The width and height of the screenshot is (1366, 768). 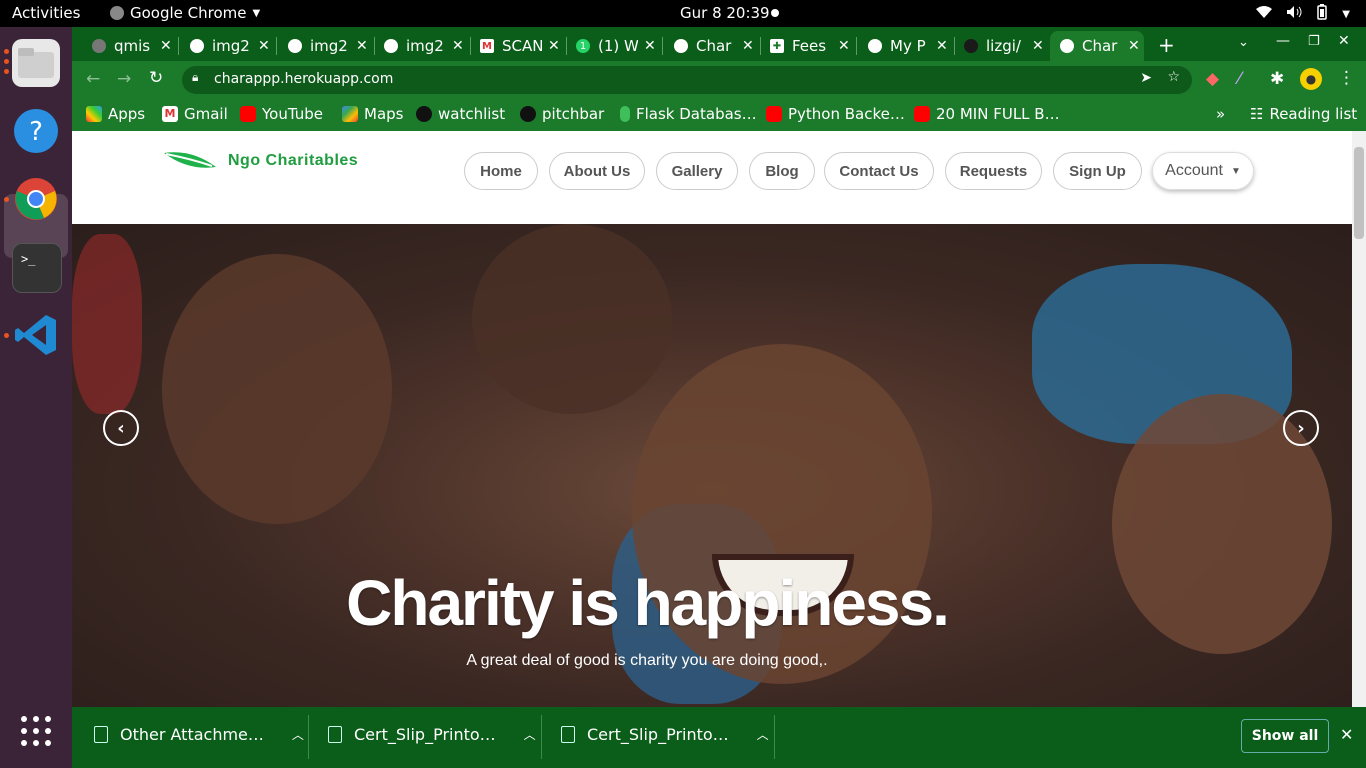 What do you see at coordinates (195, 114) in the screenshot?
I see `bookmark-gmail: M Gmail` at bounding box center [195, 114].